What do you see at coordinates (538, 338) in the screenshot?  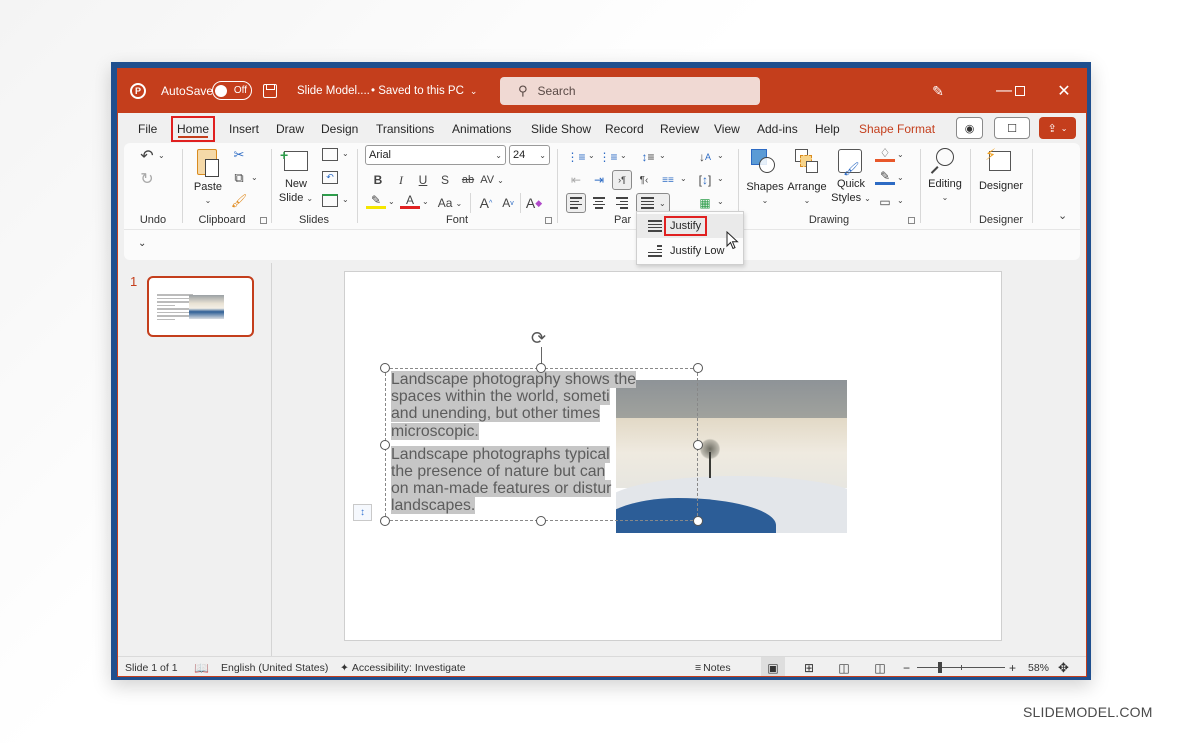 I see `rotate-handle-icon: ⟳` at bounding box center [538, 338].